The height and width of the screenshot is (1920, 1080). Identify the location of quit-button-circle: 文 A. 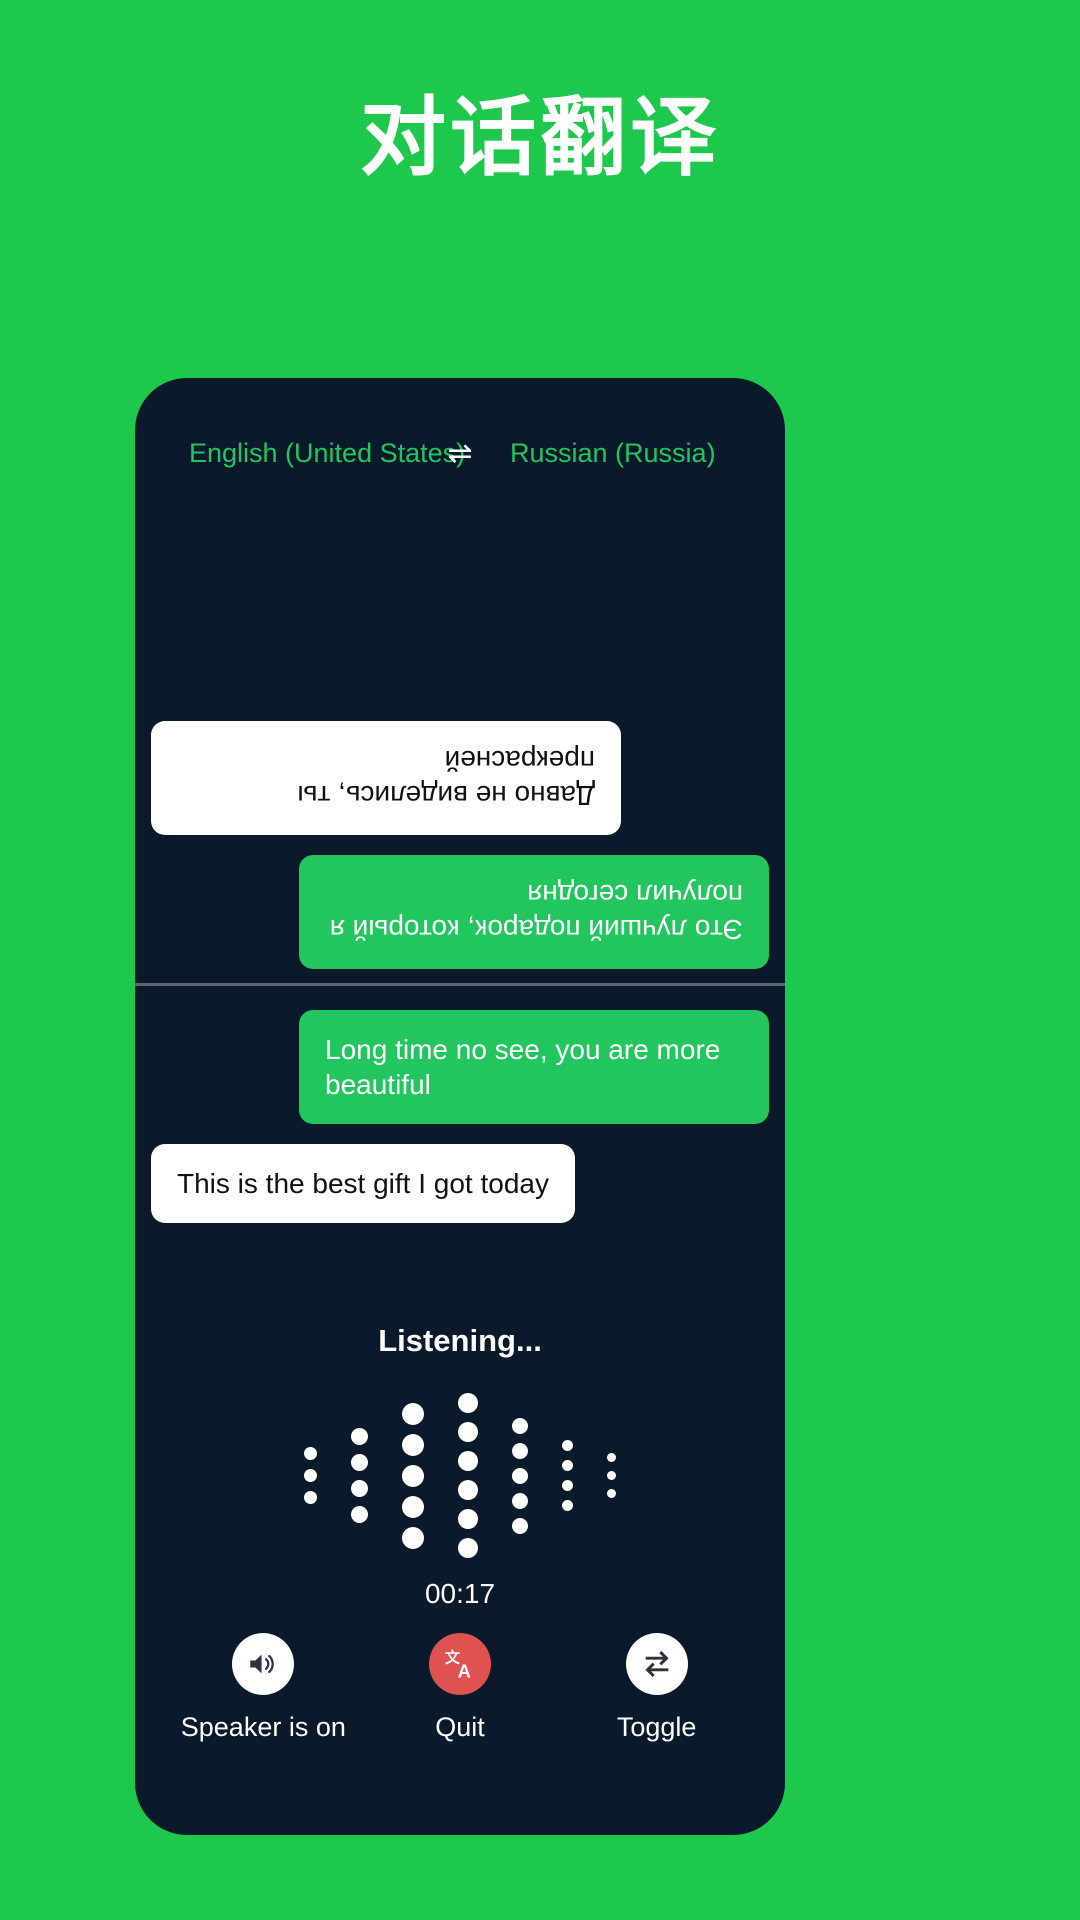
(459, 1664).